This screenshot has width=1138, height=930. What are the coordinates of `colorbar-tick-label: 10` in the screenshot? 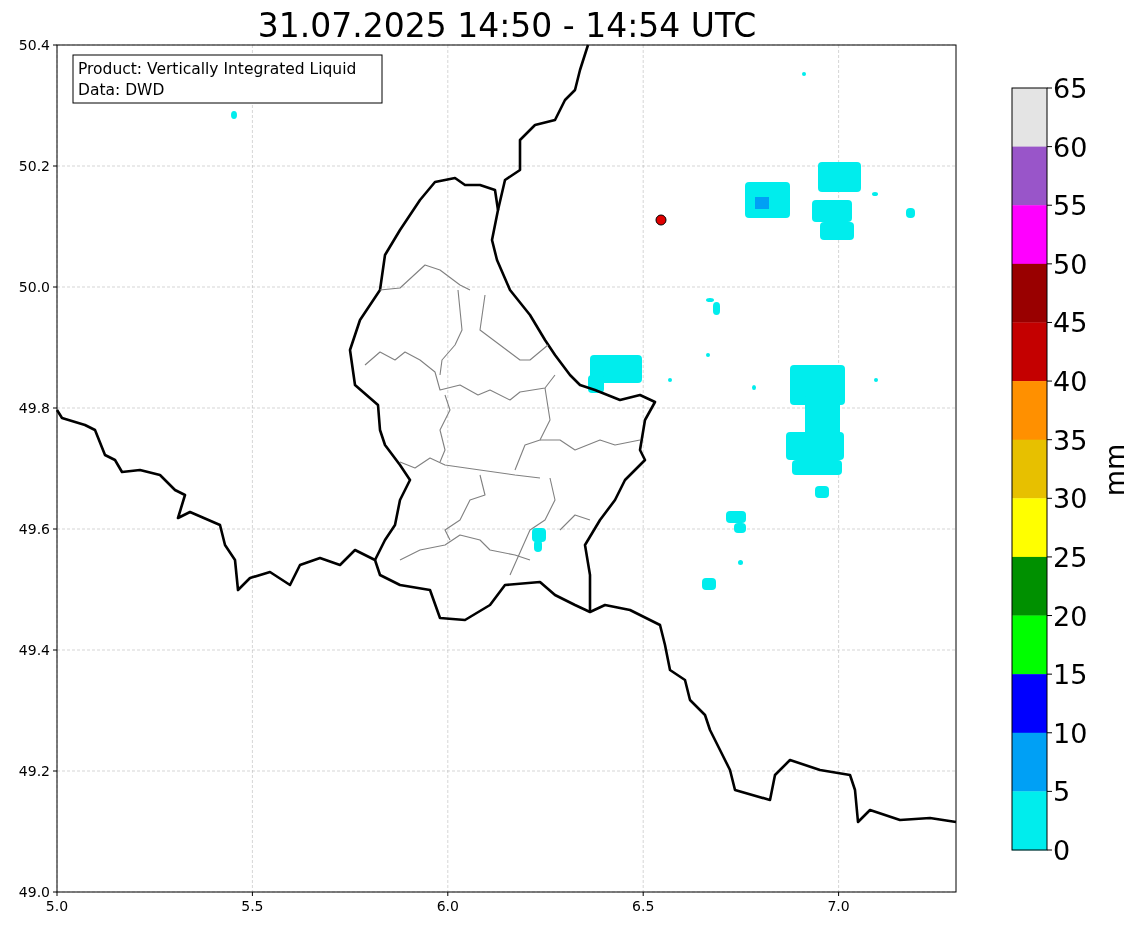 It's located at (1070, 733).